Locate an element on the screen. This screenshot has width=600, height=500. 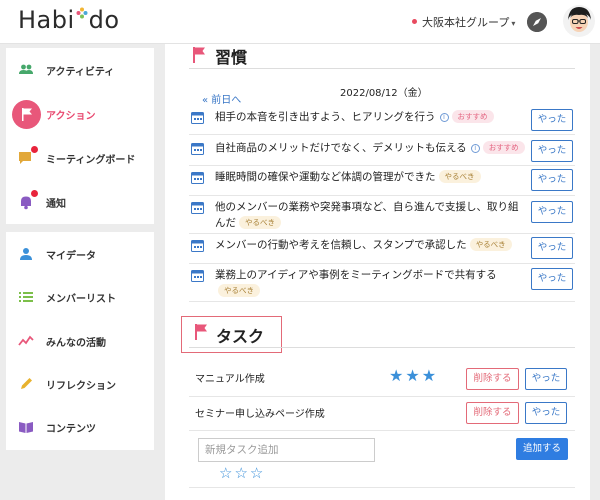
group-selector: 大阪本社グループ ▾ is located at coordinates (463, 22).